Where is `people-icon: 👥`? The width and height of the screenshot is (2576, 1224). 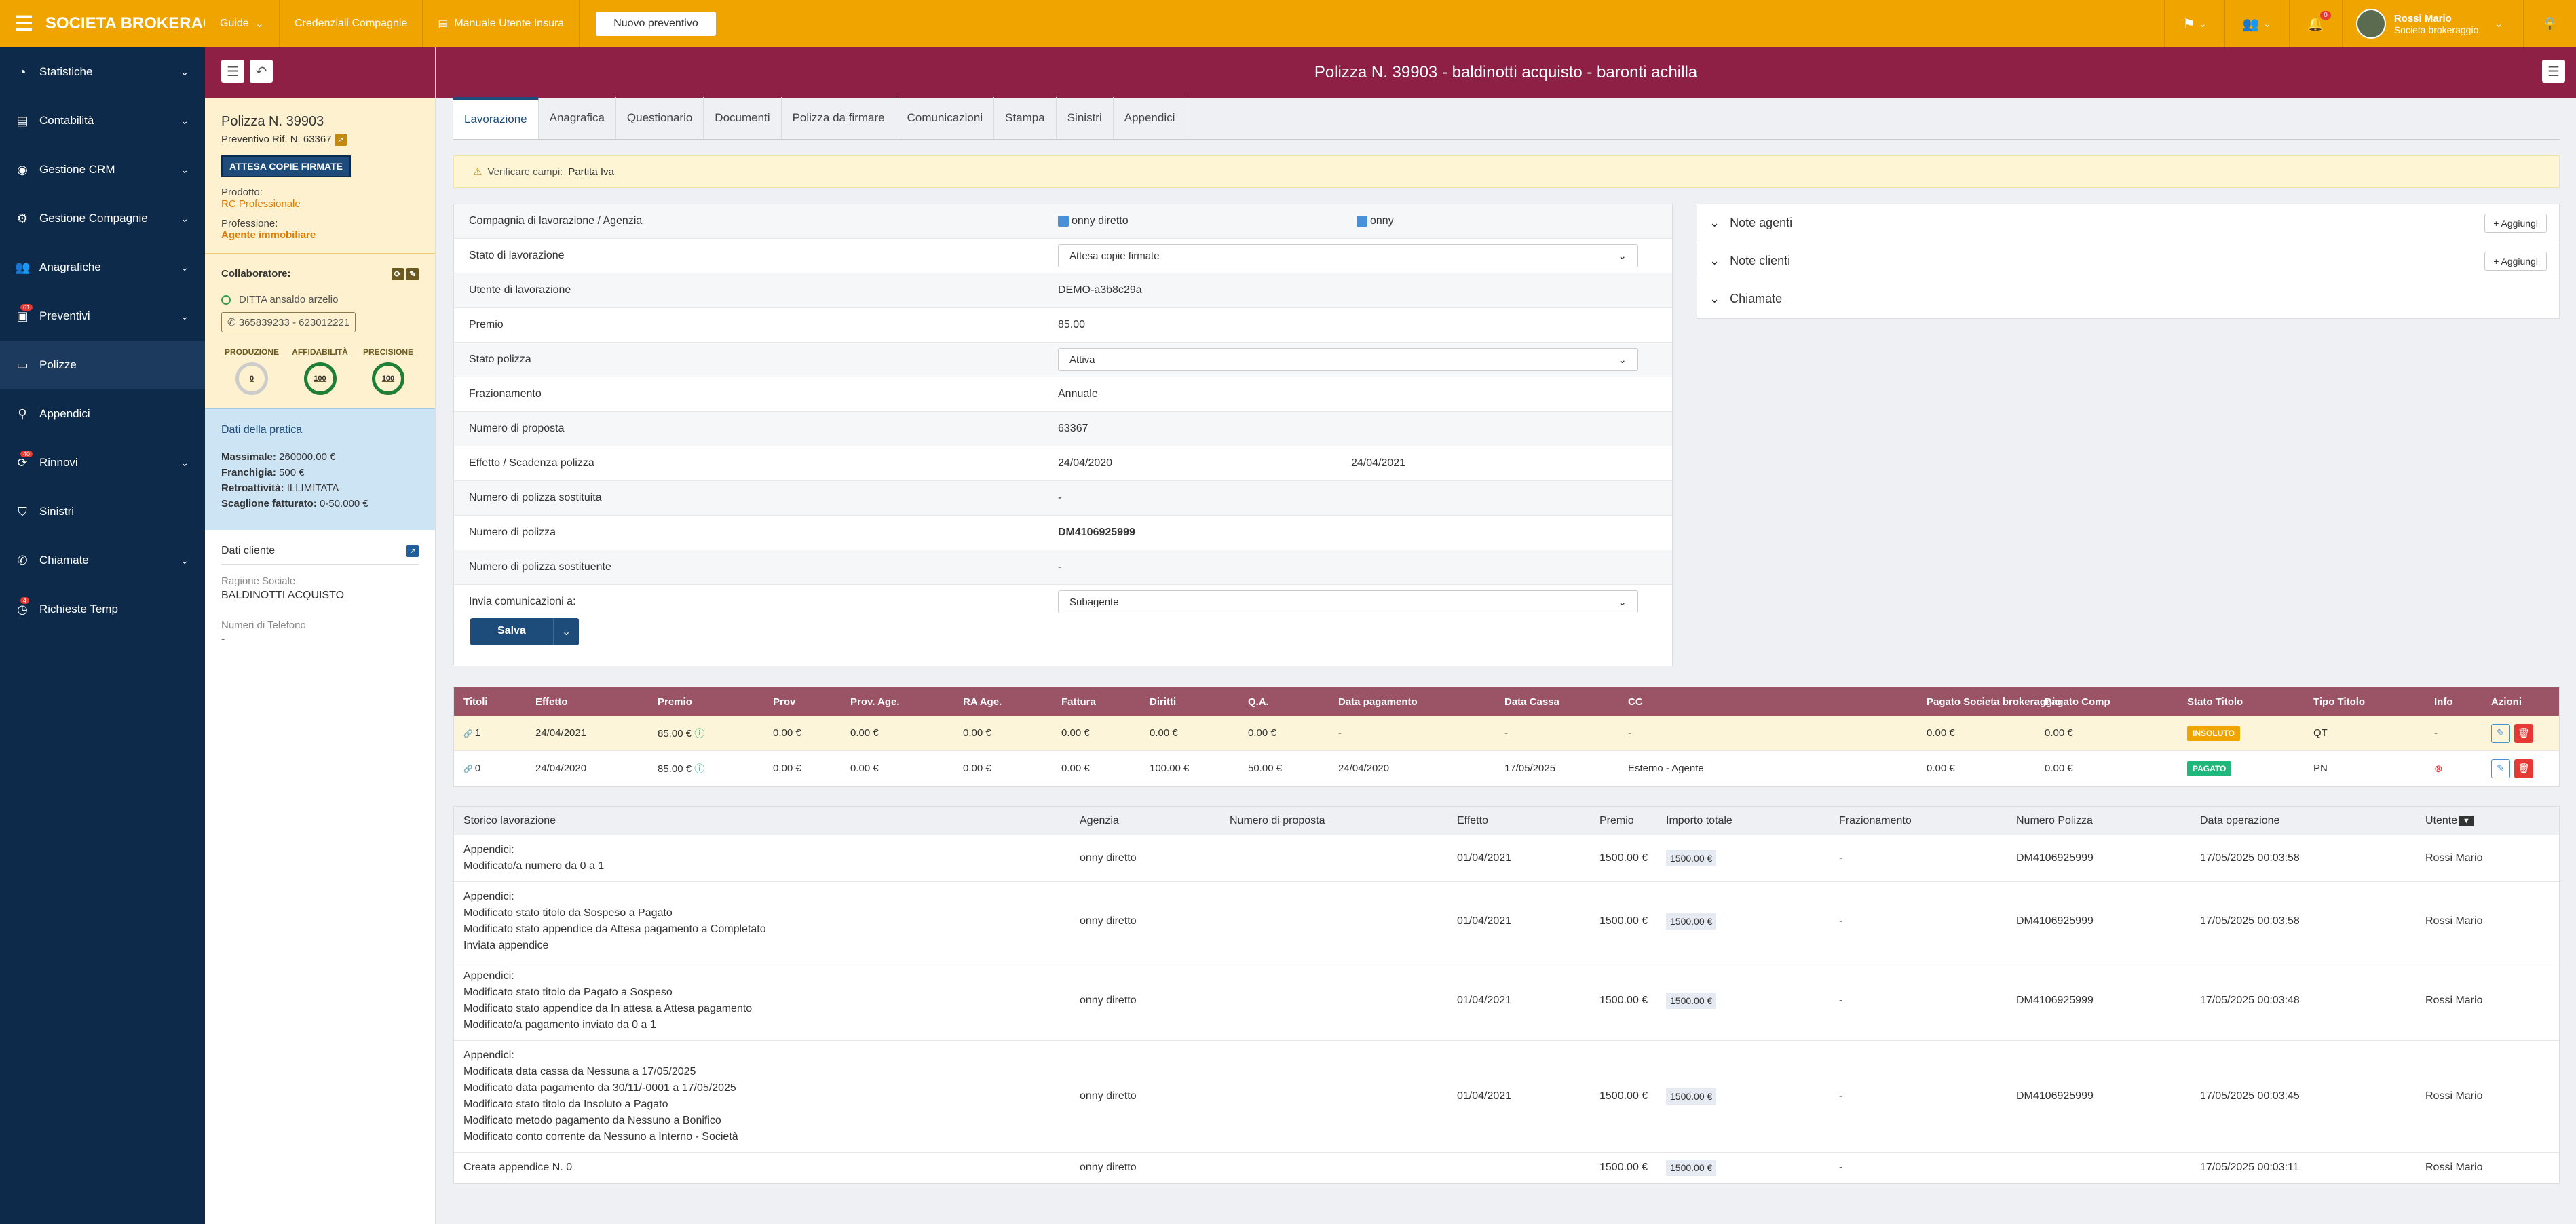
people-icon: 👥 is located at coordinates (23, 267).